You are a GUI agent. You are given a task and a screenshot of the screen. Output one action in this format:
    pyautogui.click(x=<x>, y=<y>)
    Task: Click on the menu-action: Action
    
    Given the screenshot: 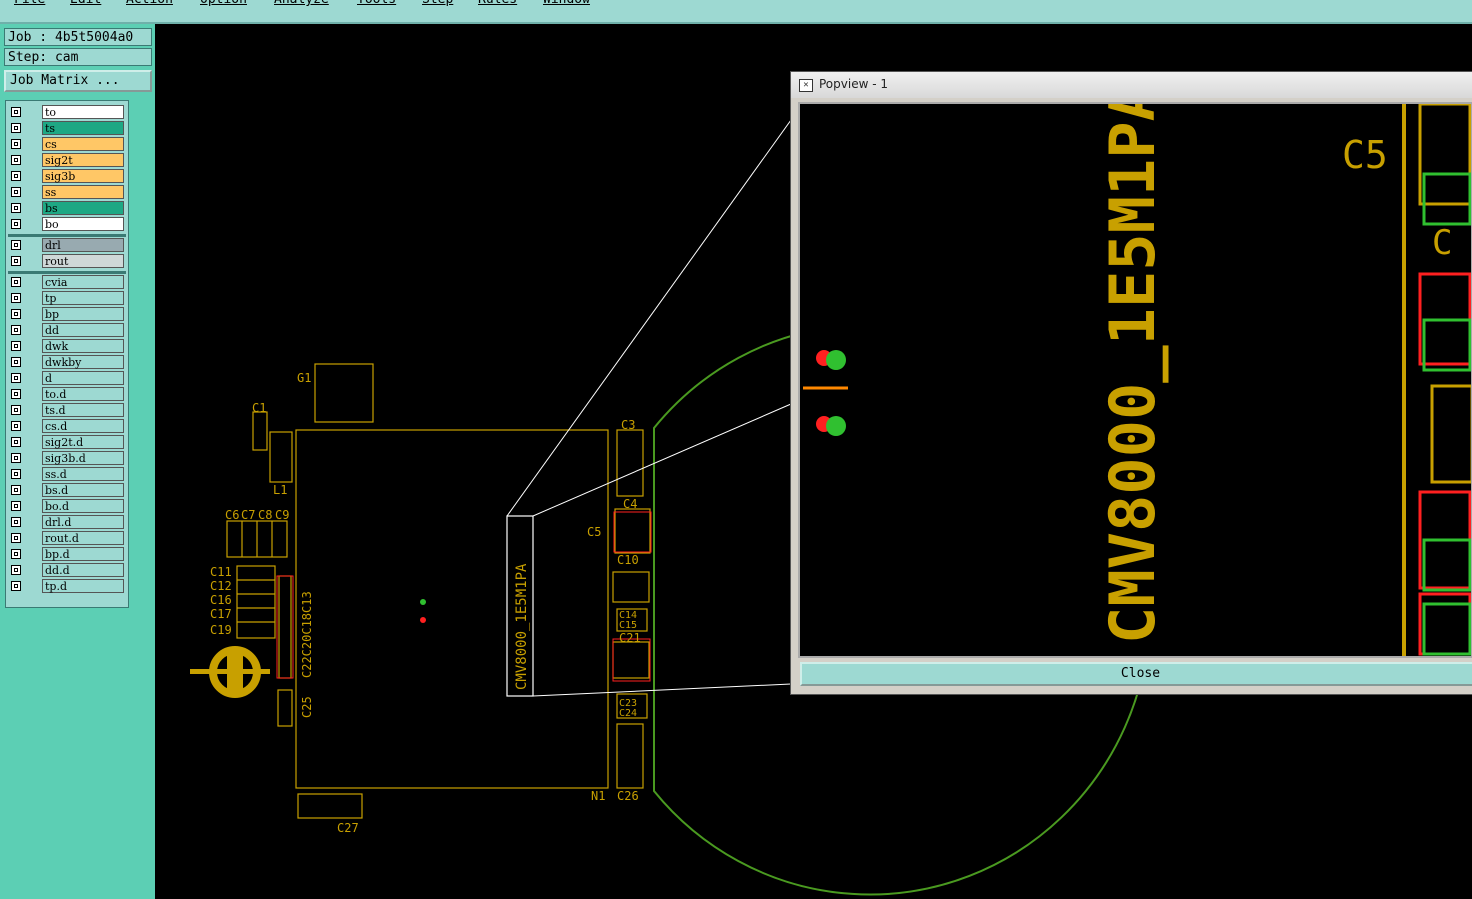 What is the action you would take?
    pyautogui.click(x=149, y=3)
    